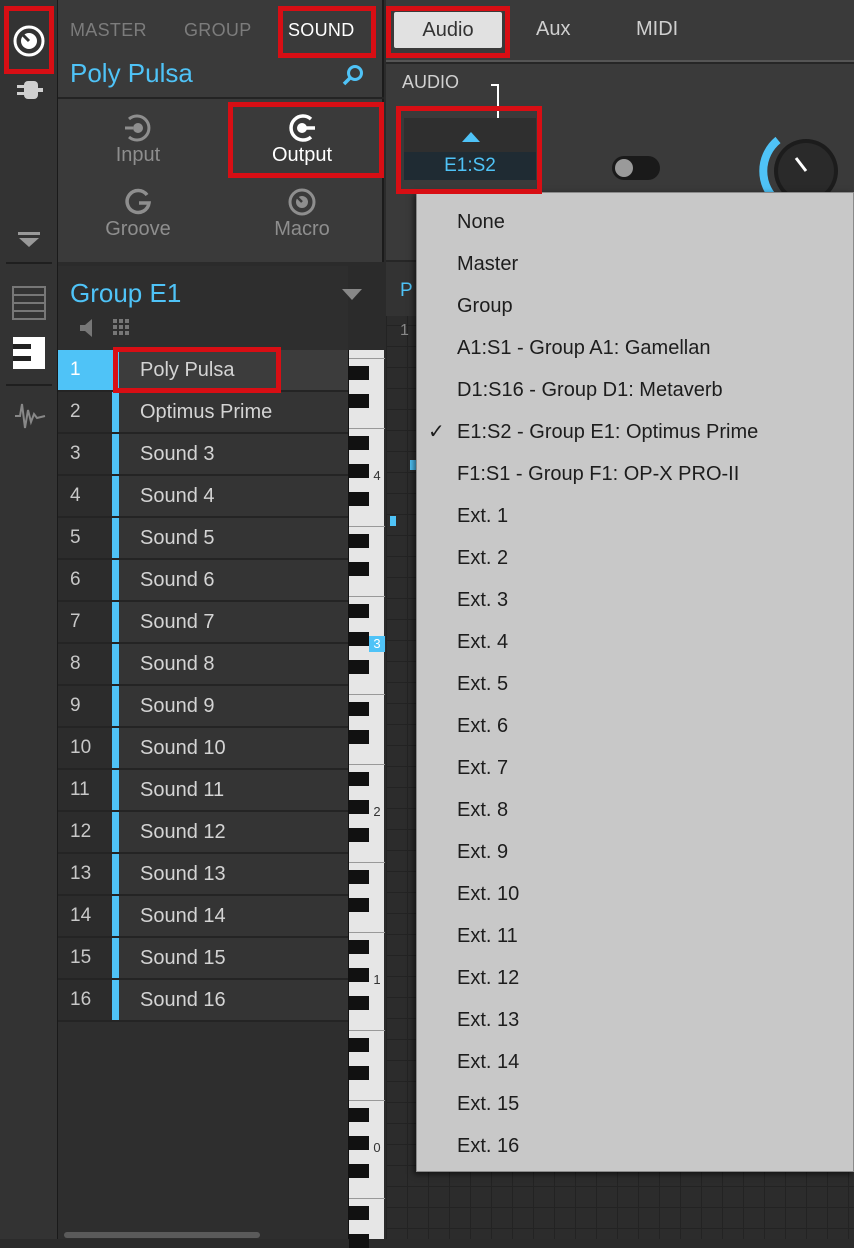 The image size is (854, 1248). I want to click on dropdown-option: Group, so click(635, 306).